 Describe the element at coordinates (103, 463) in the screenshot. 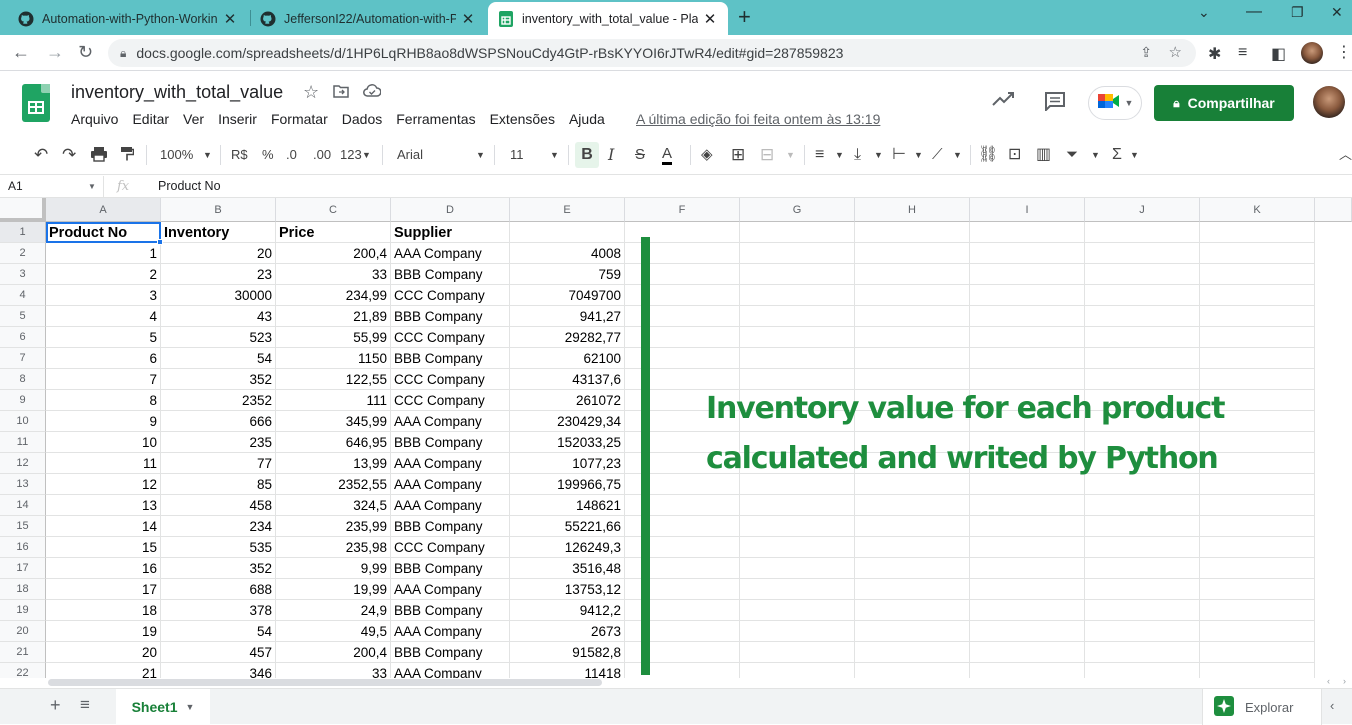

I see `table-cell: 11` at that location.